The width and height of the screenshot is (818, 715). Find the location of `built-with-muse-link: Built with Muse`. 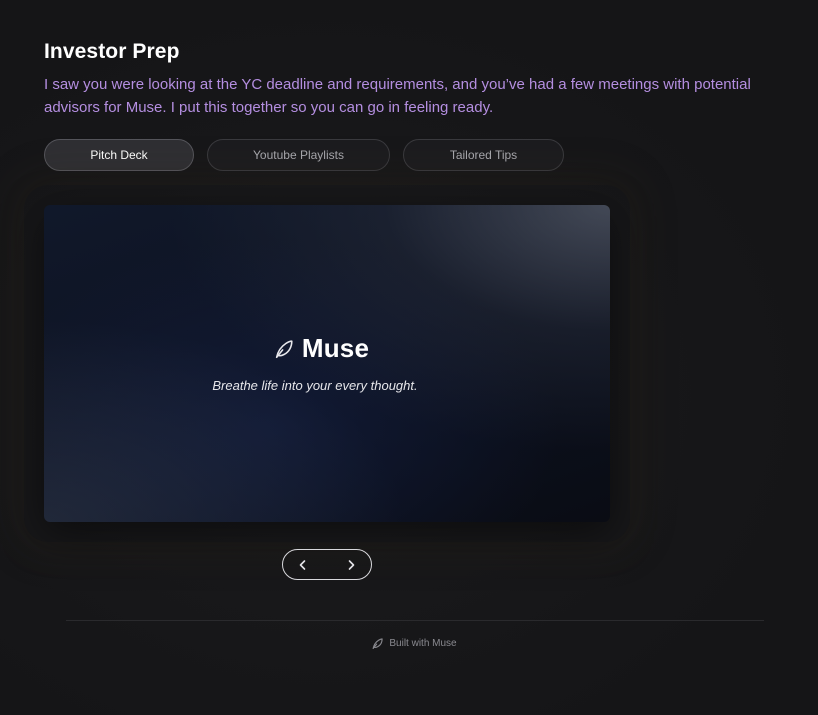

built-with-muse-link: Built with Muse is located at coordinates (422, 643).